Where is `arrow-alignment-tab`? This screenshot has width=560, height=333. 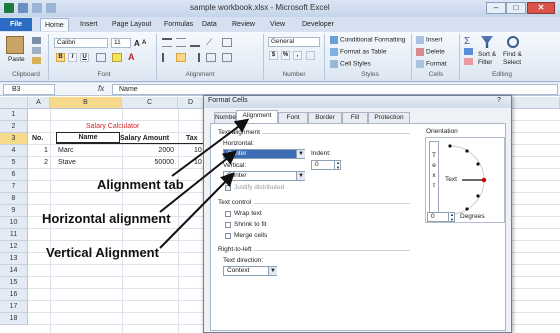 arrow-alignment-tab is located at coordinates (210, 147).